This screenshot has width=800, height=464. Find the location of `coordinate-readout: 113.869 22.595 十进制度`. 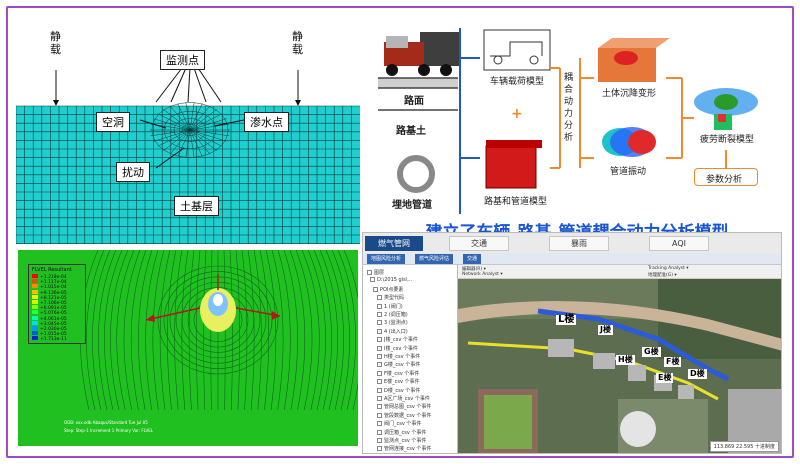

coordinate-readout: 113.869 22.595 十进制度 is located at coordinates (744, 446).